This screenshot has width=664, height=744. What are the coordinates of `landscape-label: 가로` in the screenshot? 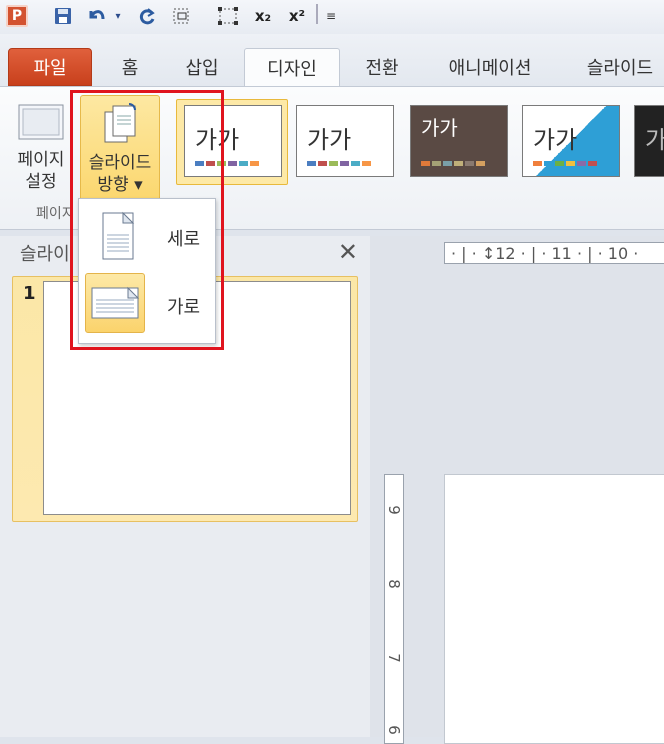 It's located at (184, 307).